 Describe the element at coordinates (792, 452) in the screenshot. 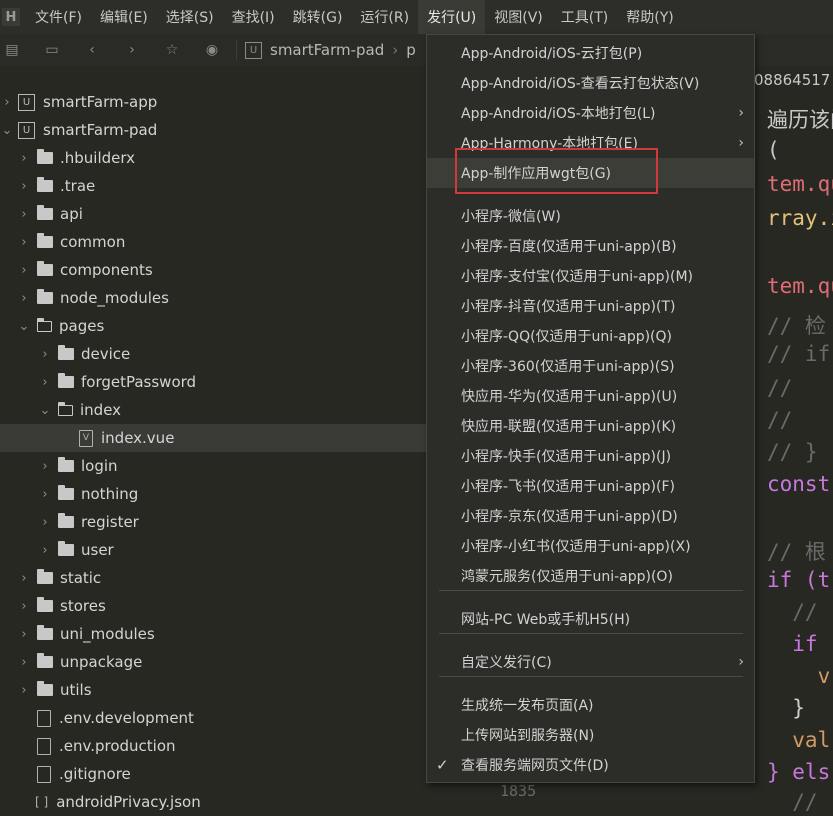

I see `code-line: // }` at that location.